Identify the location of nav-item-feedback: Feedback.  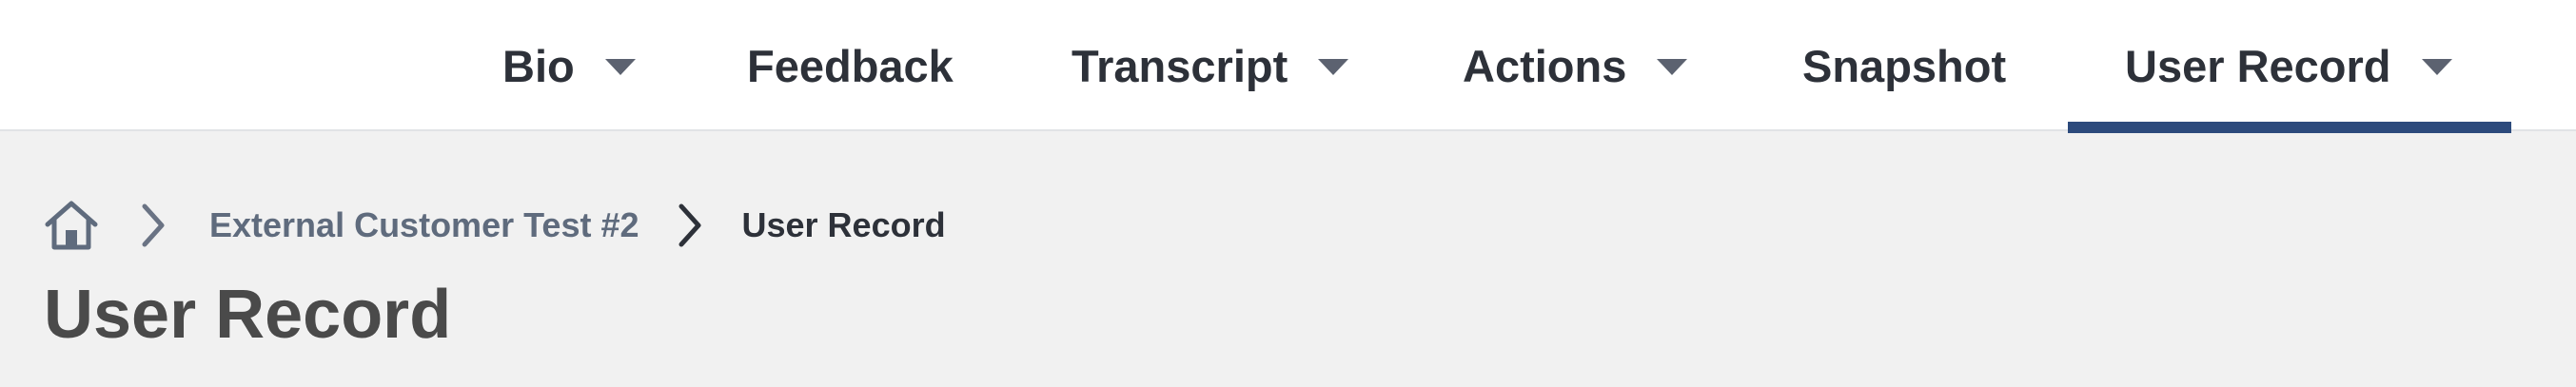
(850, 65).